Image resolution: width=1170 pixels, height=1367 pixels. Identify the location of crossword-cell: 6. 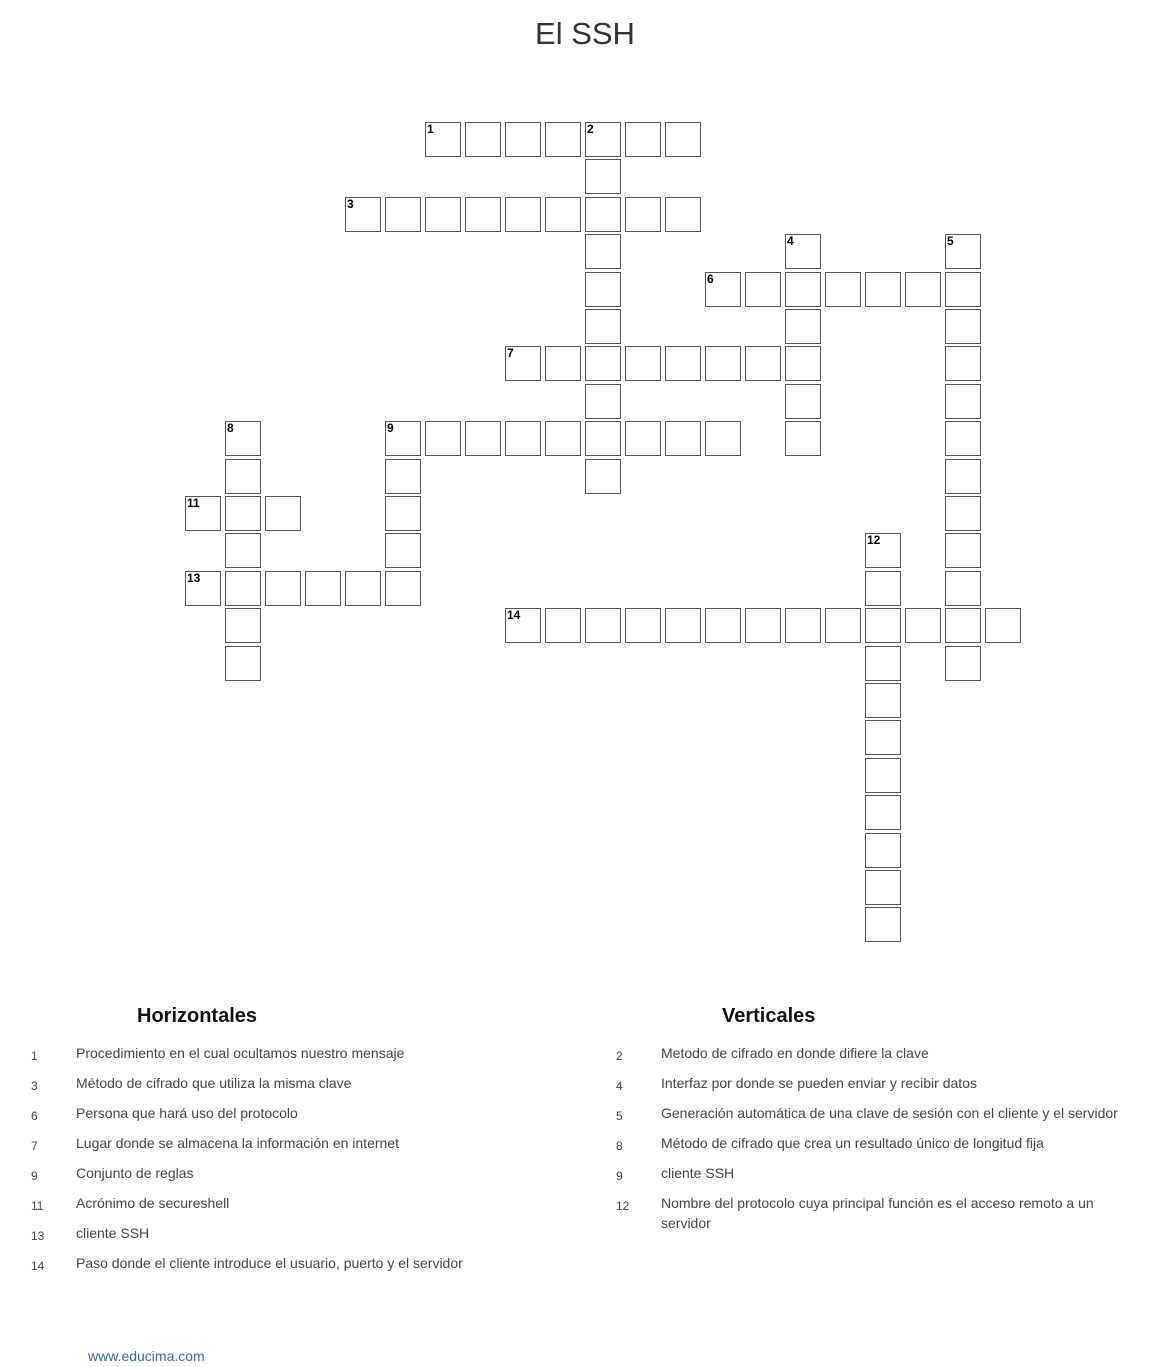
(723, 289).